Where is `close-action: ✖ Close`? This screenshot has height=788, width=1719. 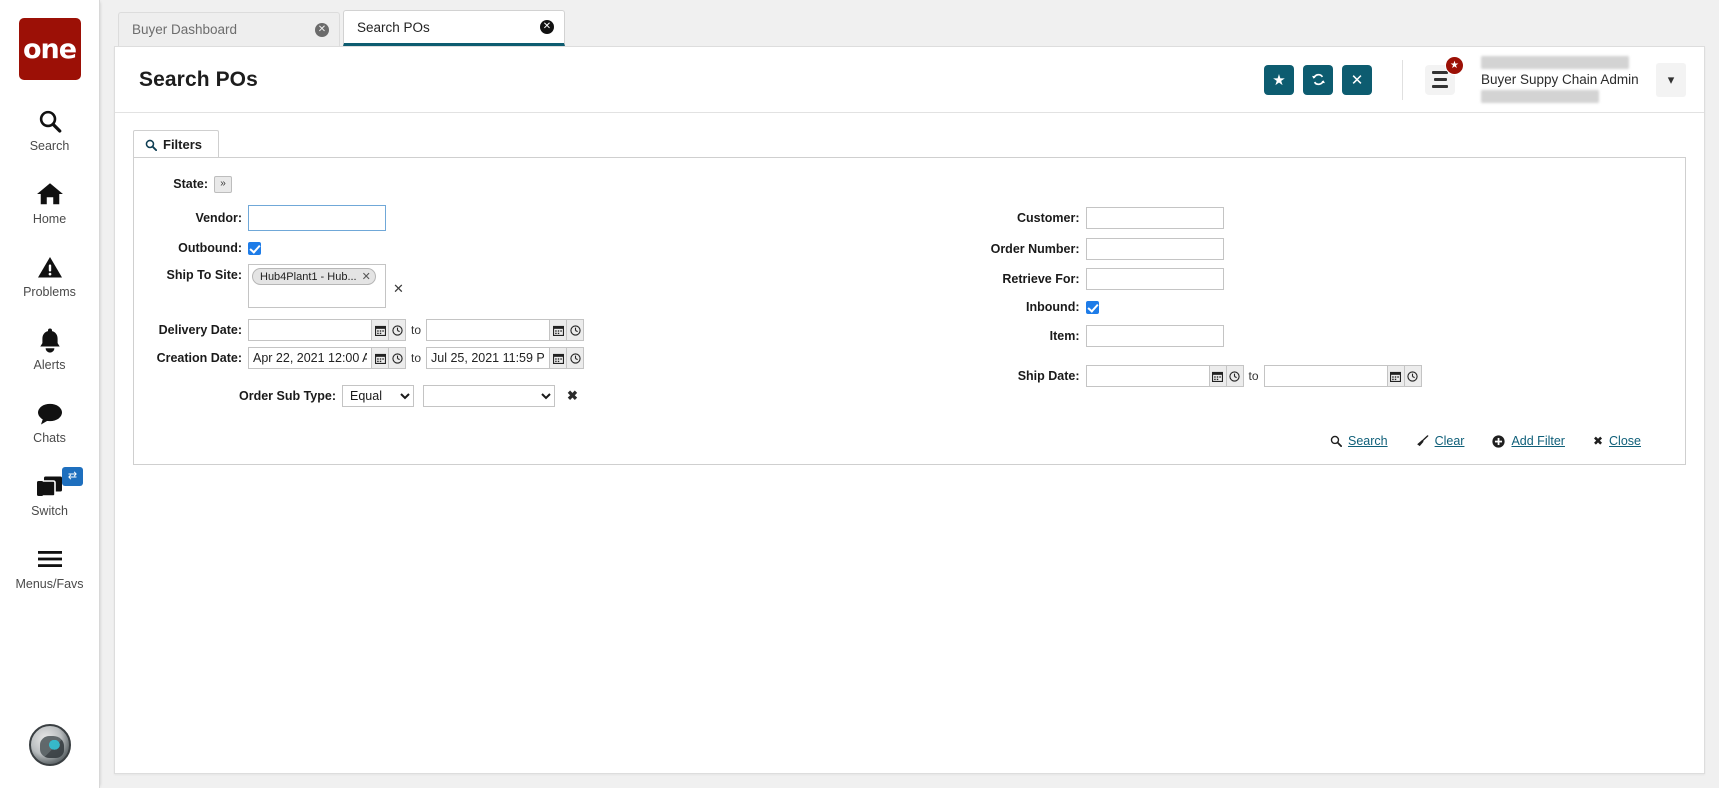
close-action: ✖ Close is located at coordinates (1617, 441).